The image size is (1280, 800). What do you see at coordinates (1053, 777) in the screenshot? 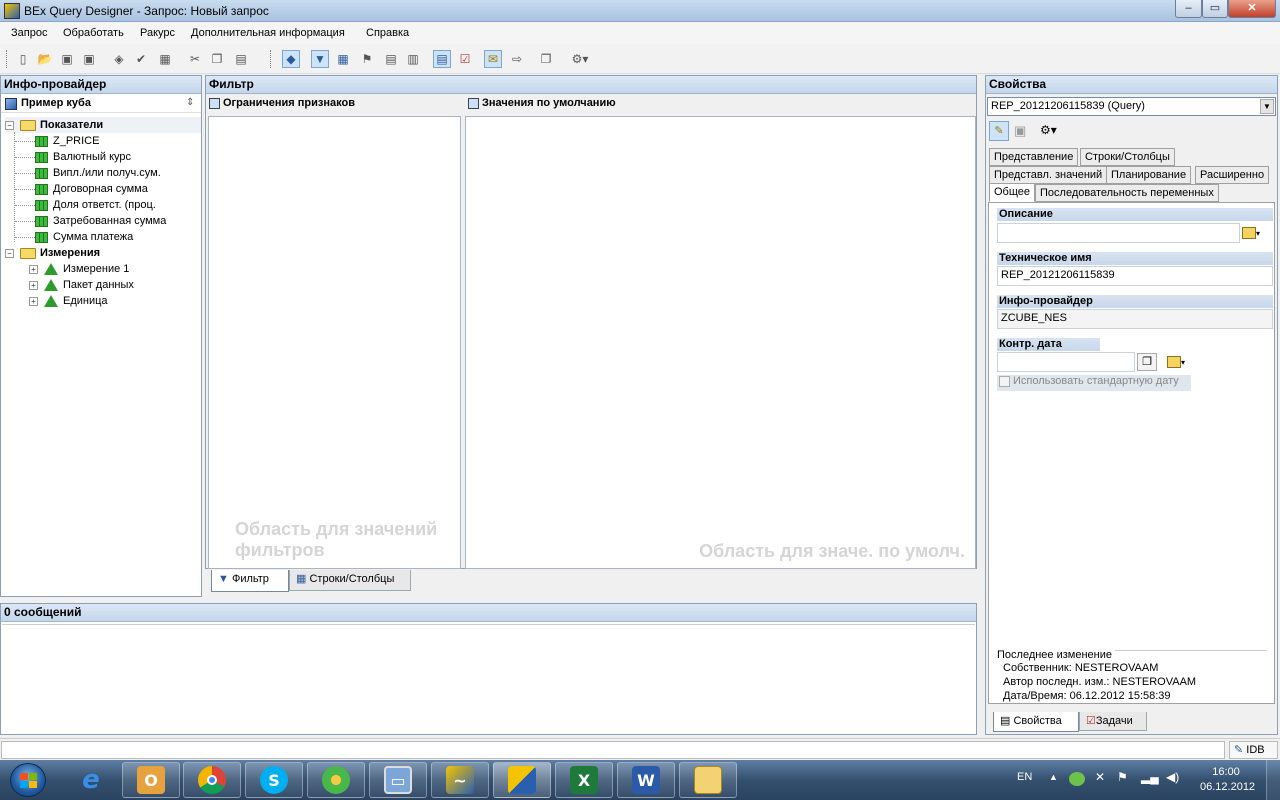
I see `show-hidden-icons-icon: ▲` at bounding box center [1053, 777].